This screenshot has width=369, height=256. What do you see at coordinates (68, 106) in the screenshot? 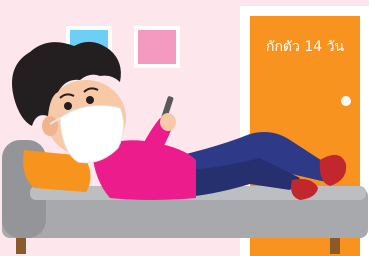
I see `eye-left` at bounding box center [68, 106].